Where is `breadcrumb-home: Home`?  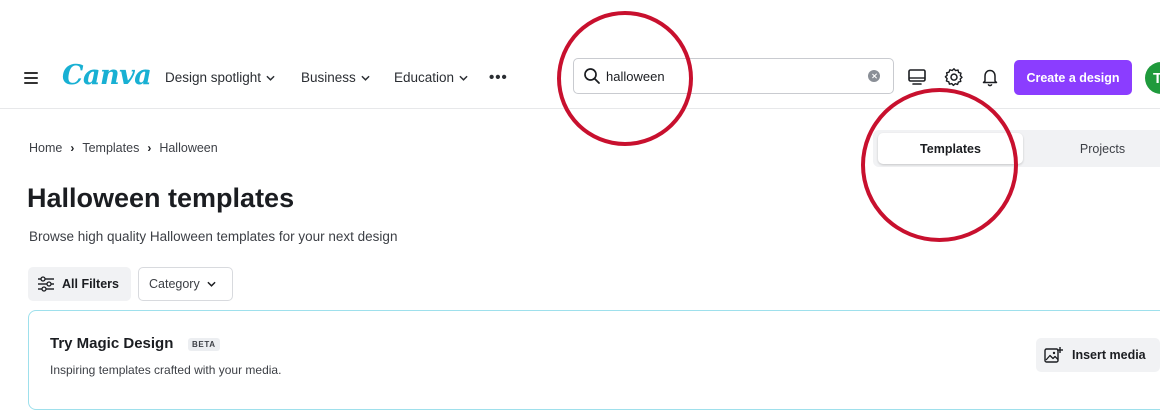 breadcrumb-home: Home is located at coordinates (45, 148).